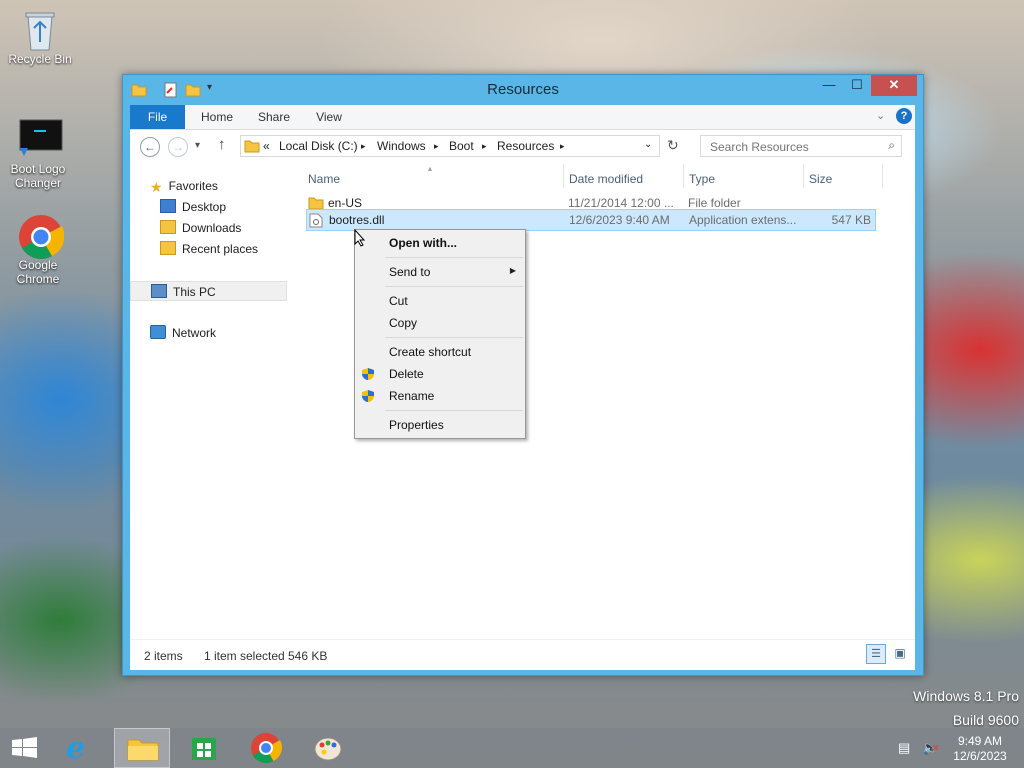  I want to click on column-header-size: Size, so click(820, 181).